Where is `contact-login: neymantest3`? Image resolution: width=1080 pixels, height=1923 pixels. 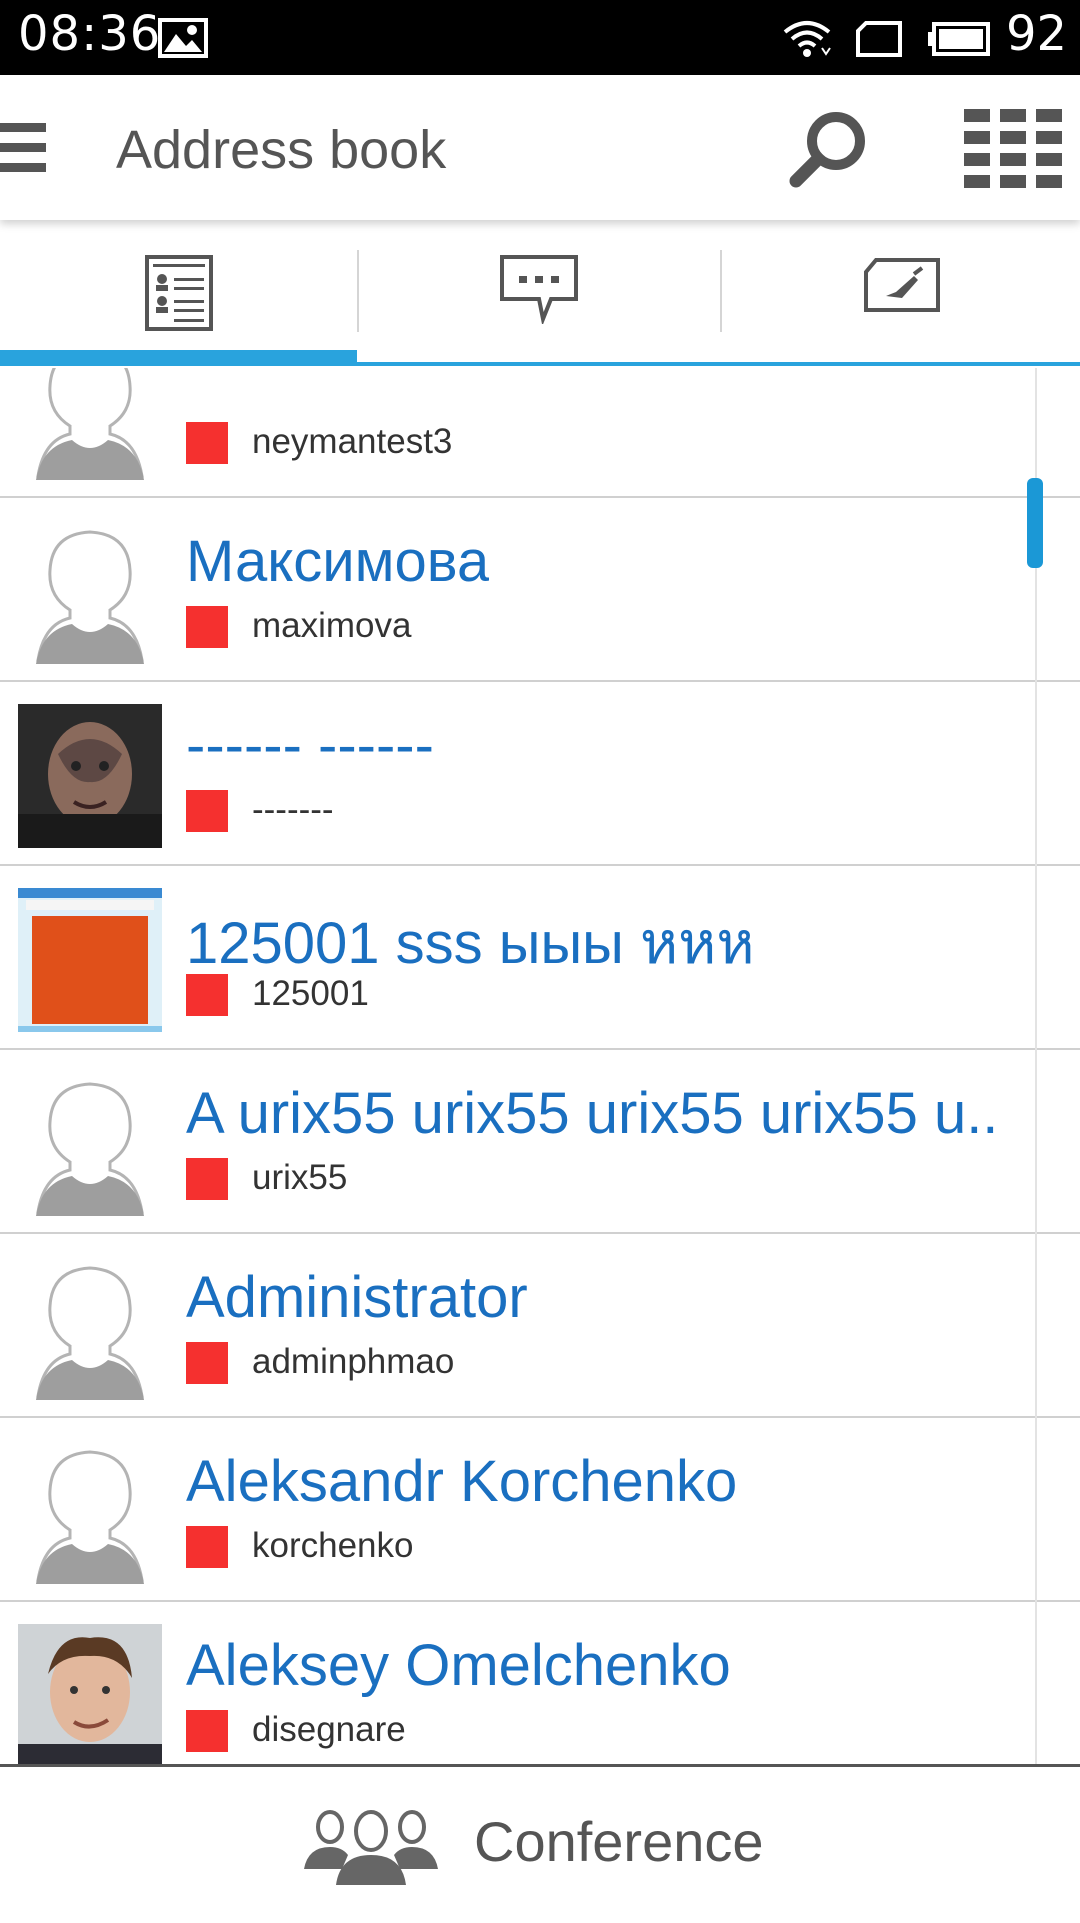 contact-login: neymantest3 is located at coordinates (352, 441).